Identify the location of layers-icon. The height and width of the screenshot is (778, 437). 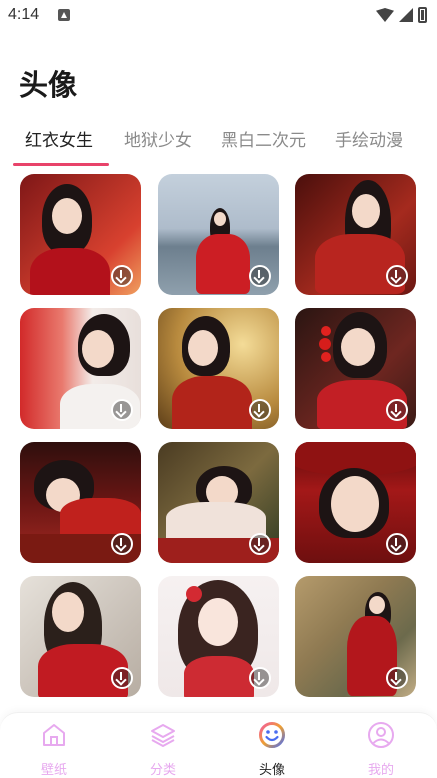
(163, 735).